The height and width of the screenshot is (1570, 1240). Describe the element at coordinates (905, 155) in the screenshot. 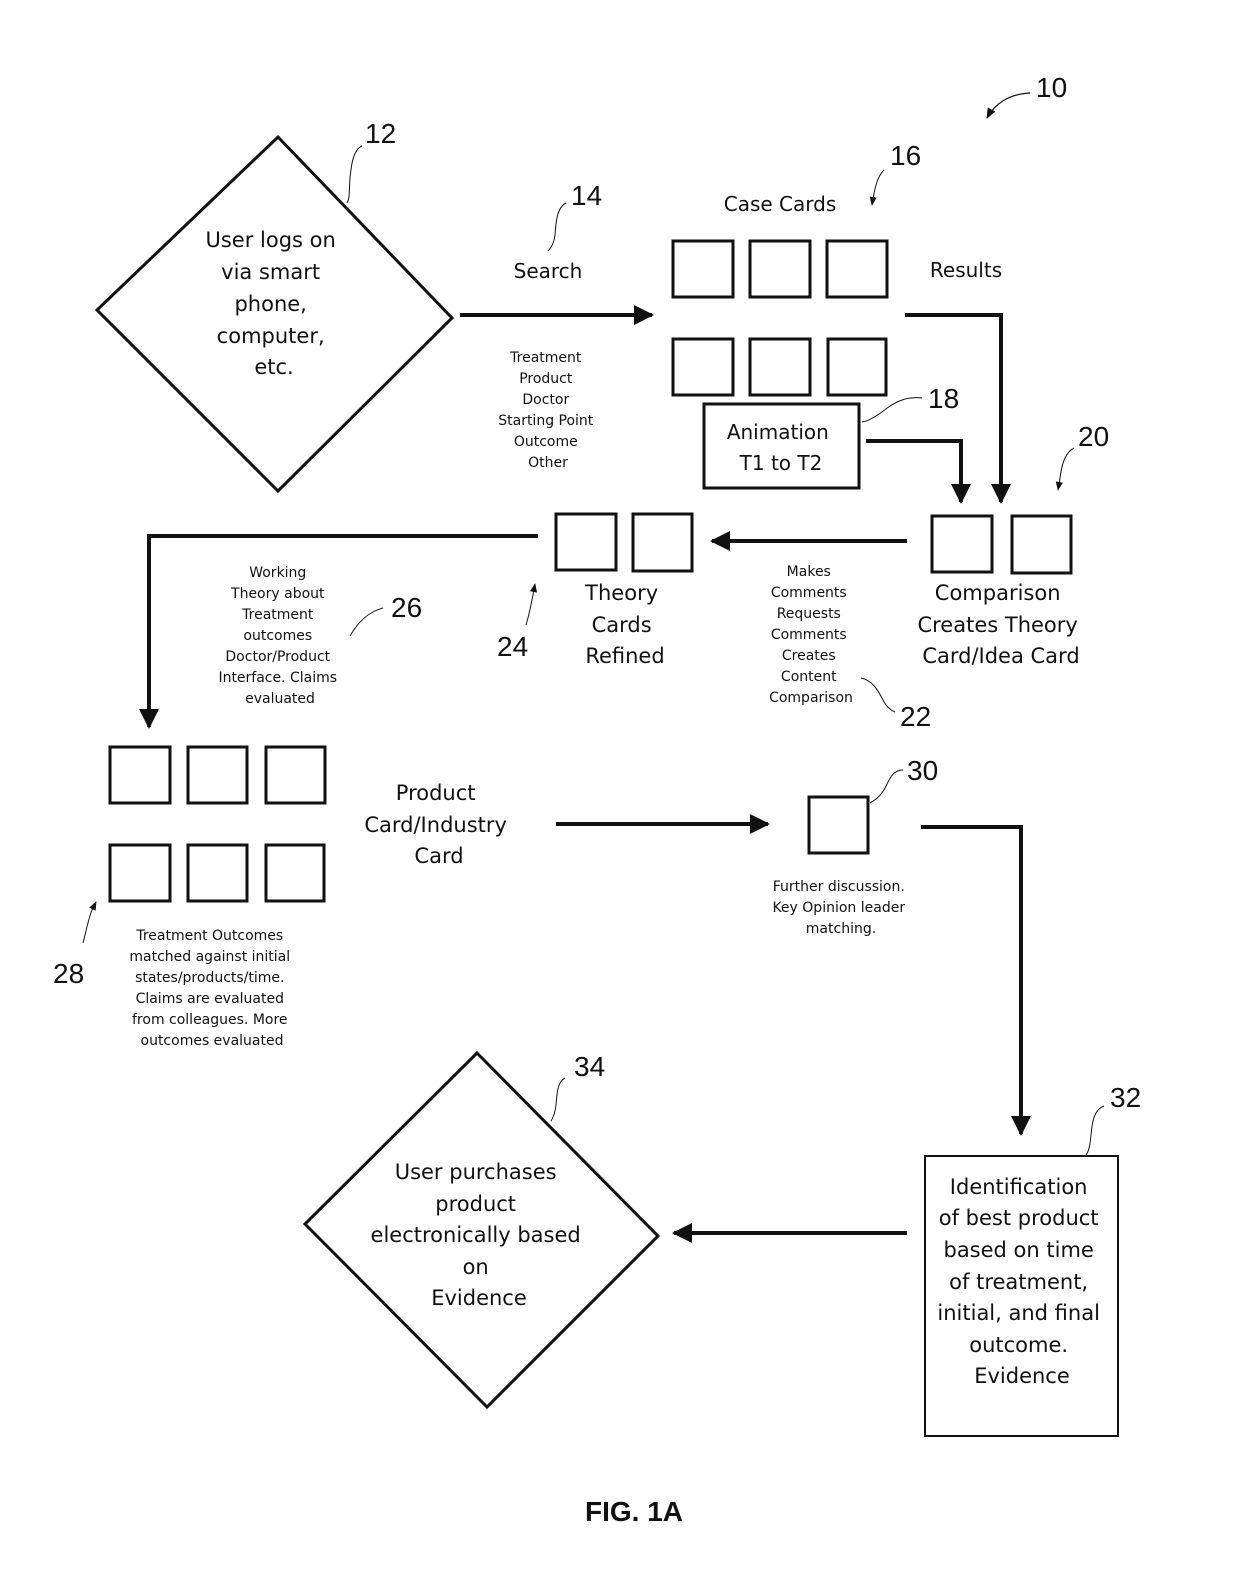

I see `ref-number-16: 16` at that location.